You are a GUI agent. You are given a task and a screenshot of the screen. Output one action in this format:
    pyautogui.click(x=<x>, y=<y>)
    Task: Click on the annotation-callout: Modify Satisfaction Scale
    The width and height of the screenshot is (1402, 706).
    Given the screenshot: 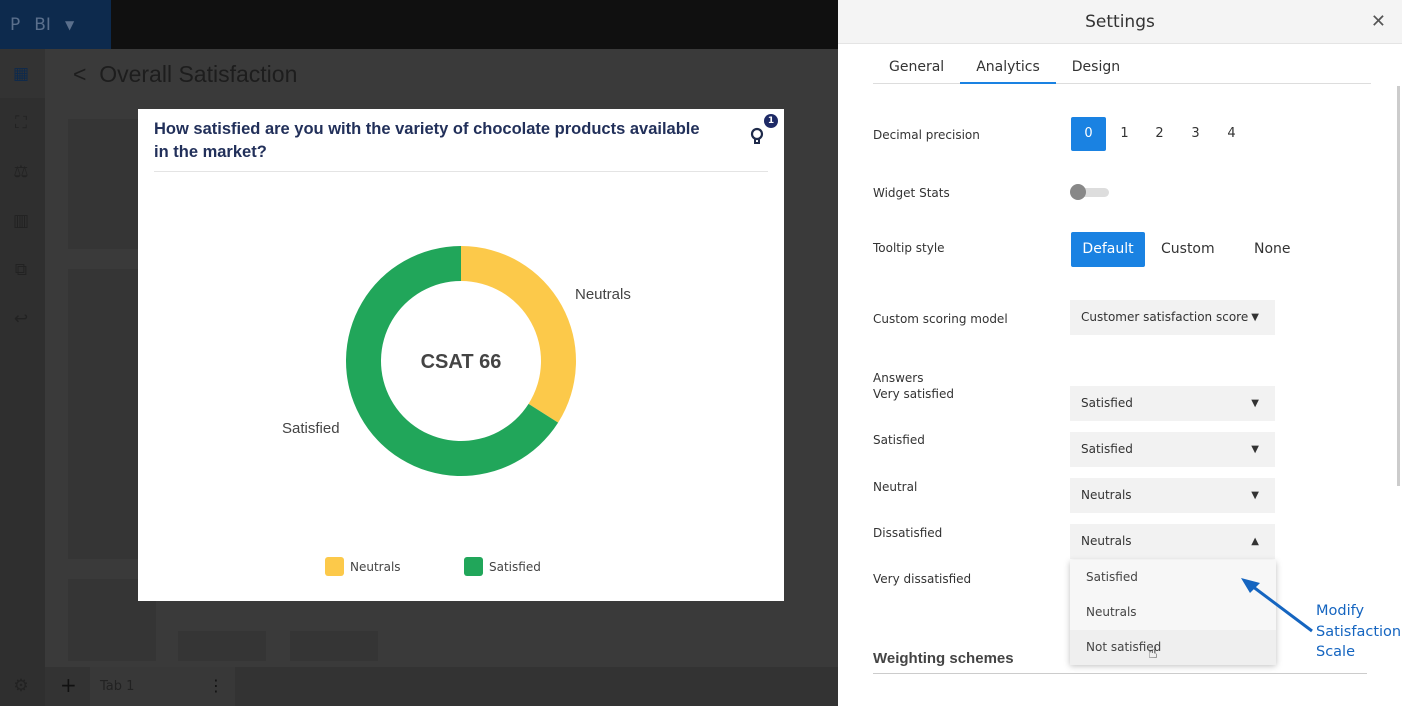 What is the action you would take?
    pyautogui.click(x=1358, y=632)
    